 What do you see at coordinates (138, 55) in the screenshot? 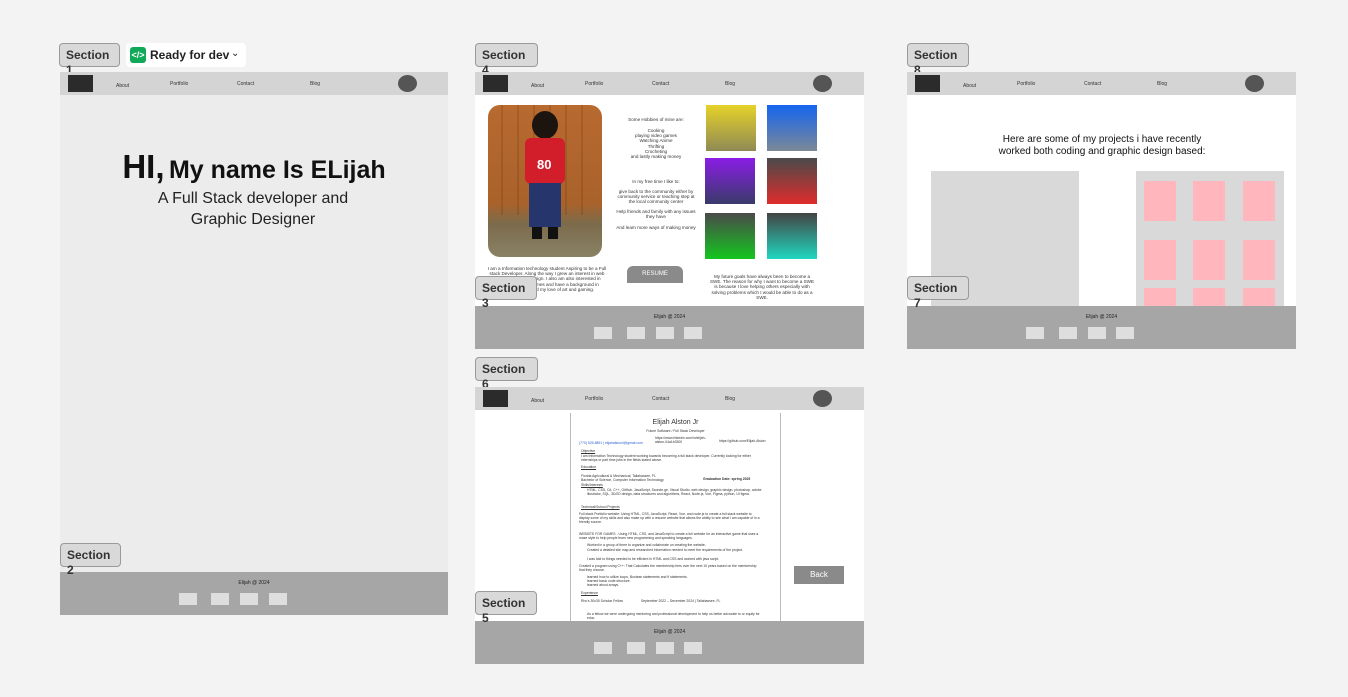
I see `code-icon: </>` at bounding box center [138, 55].